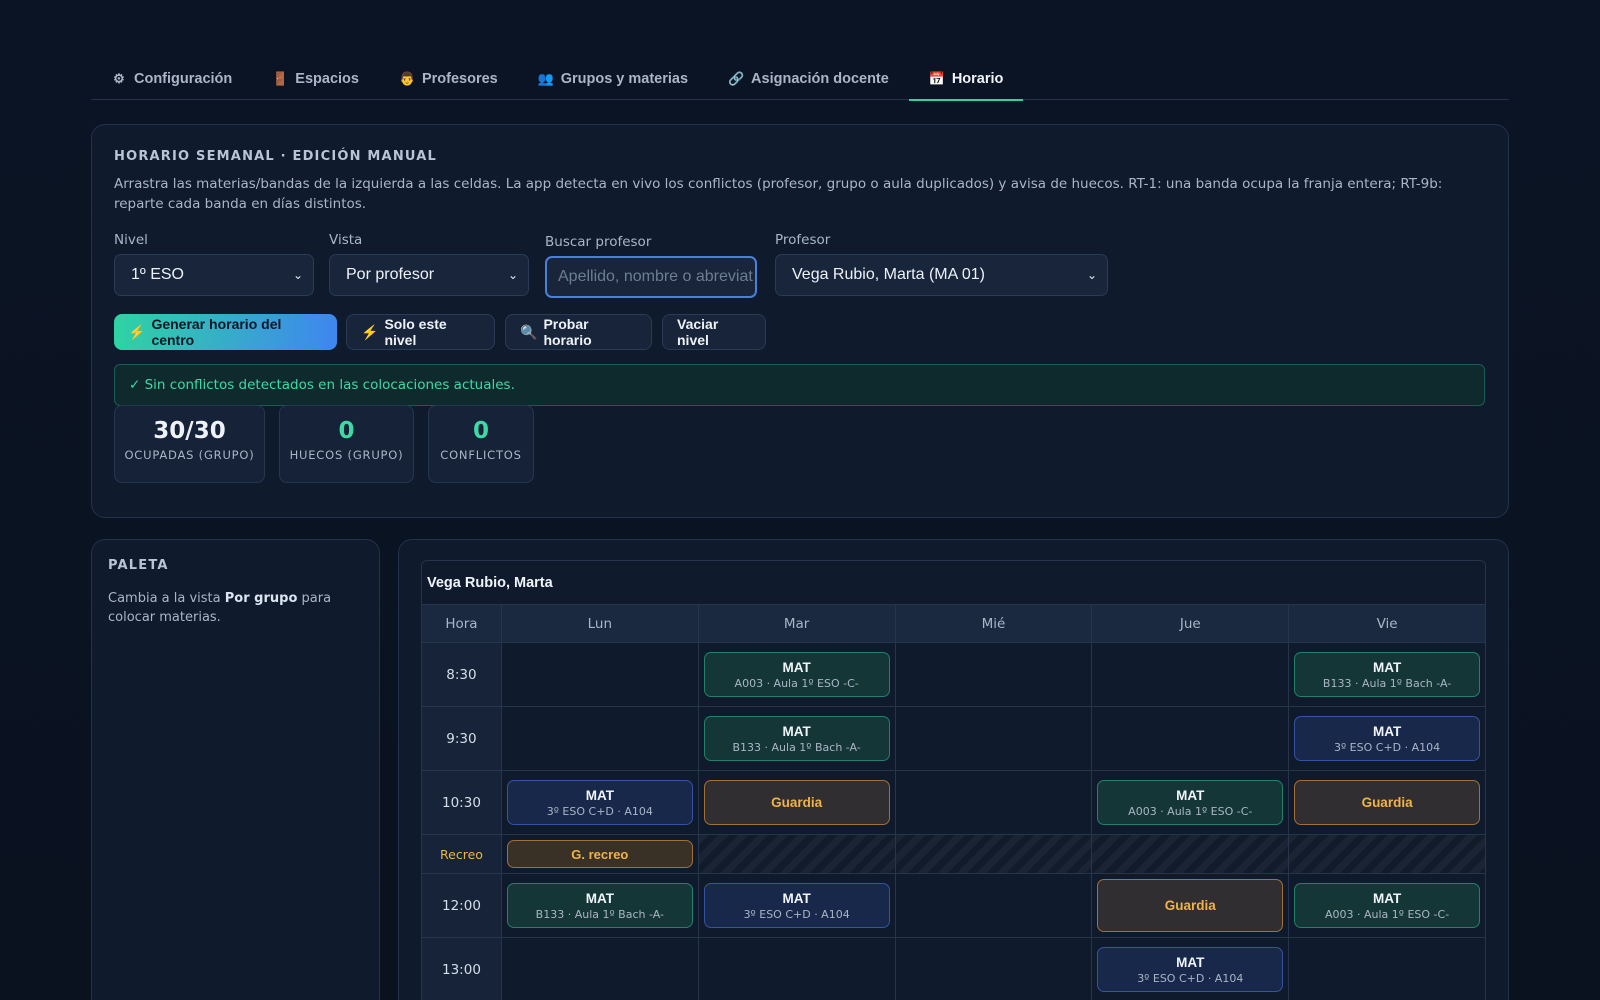  I want to click on tab-2: 👨 Profesores, so click(448, 79).